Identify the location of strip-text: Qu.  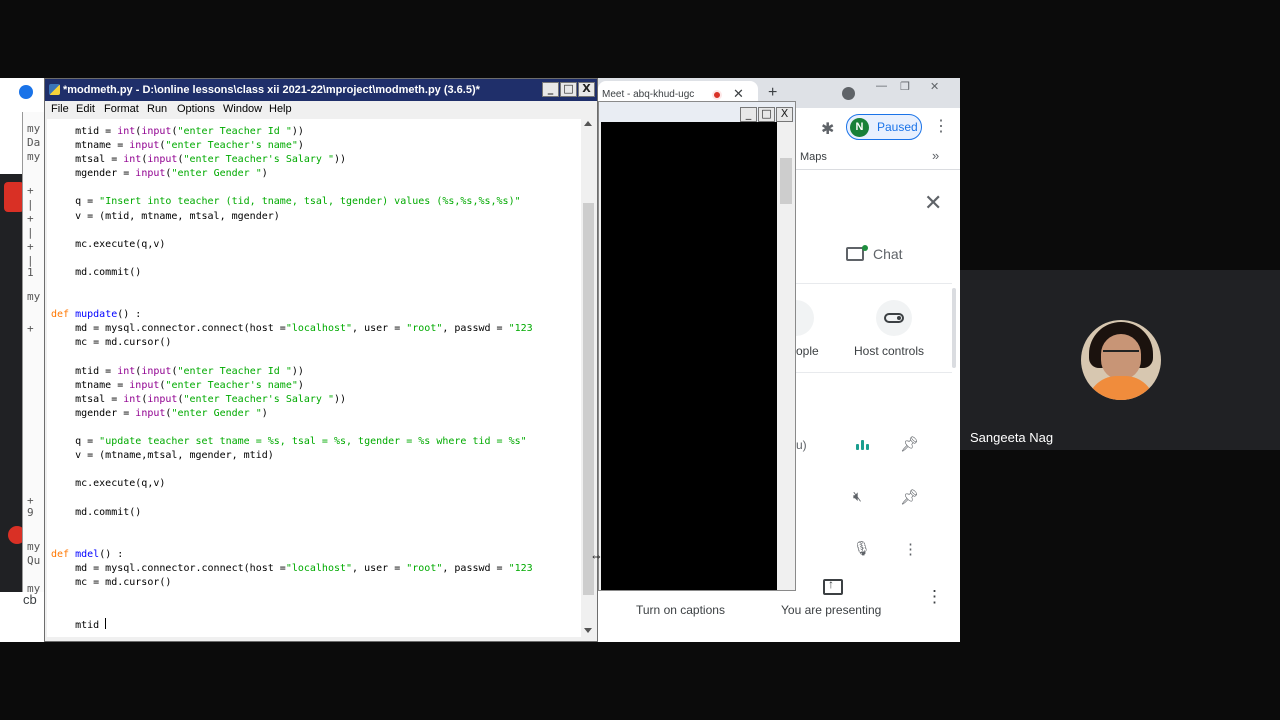
(34, 560).